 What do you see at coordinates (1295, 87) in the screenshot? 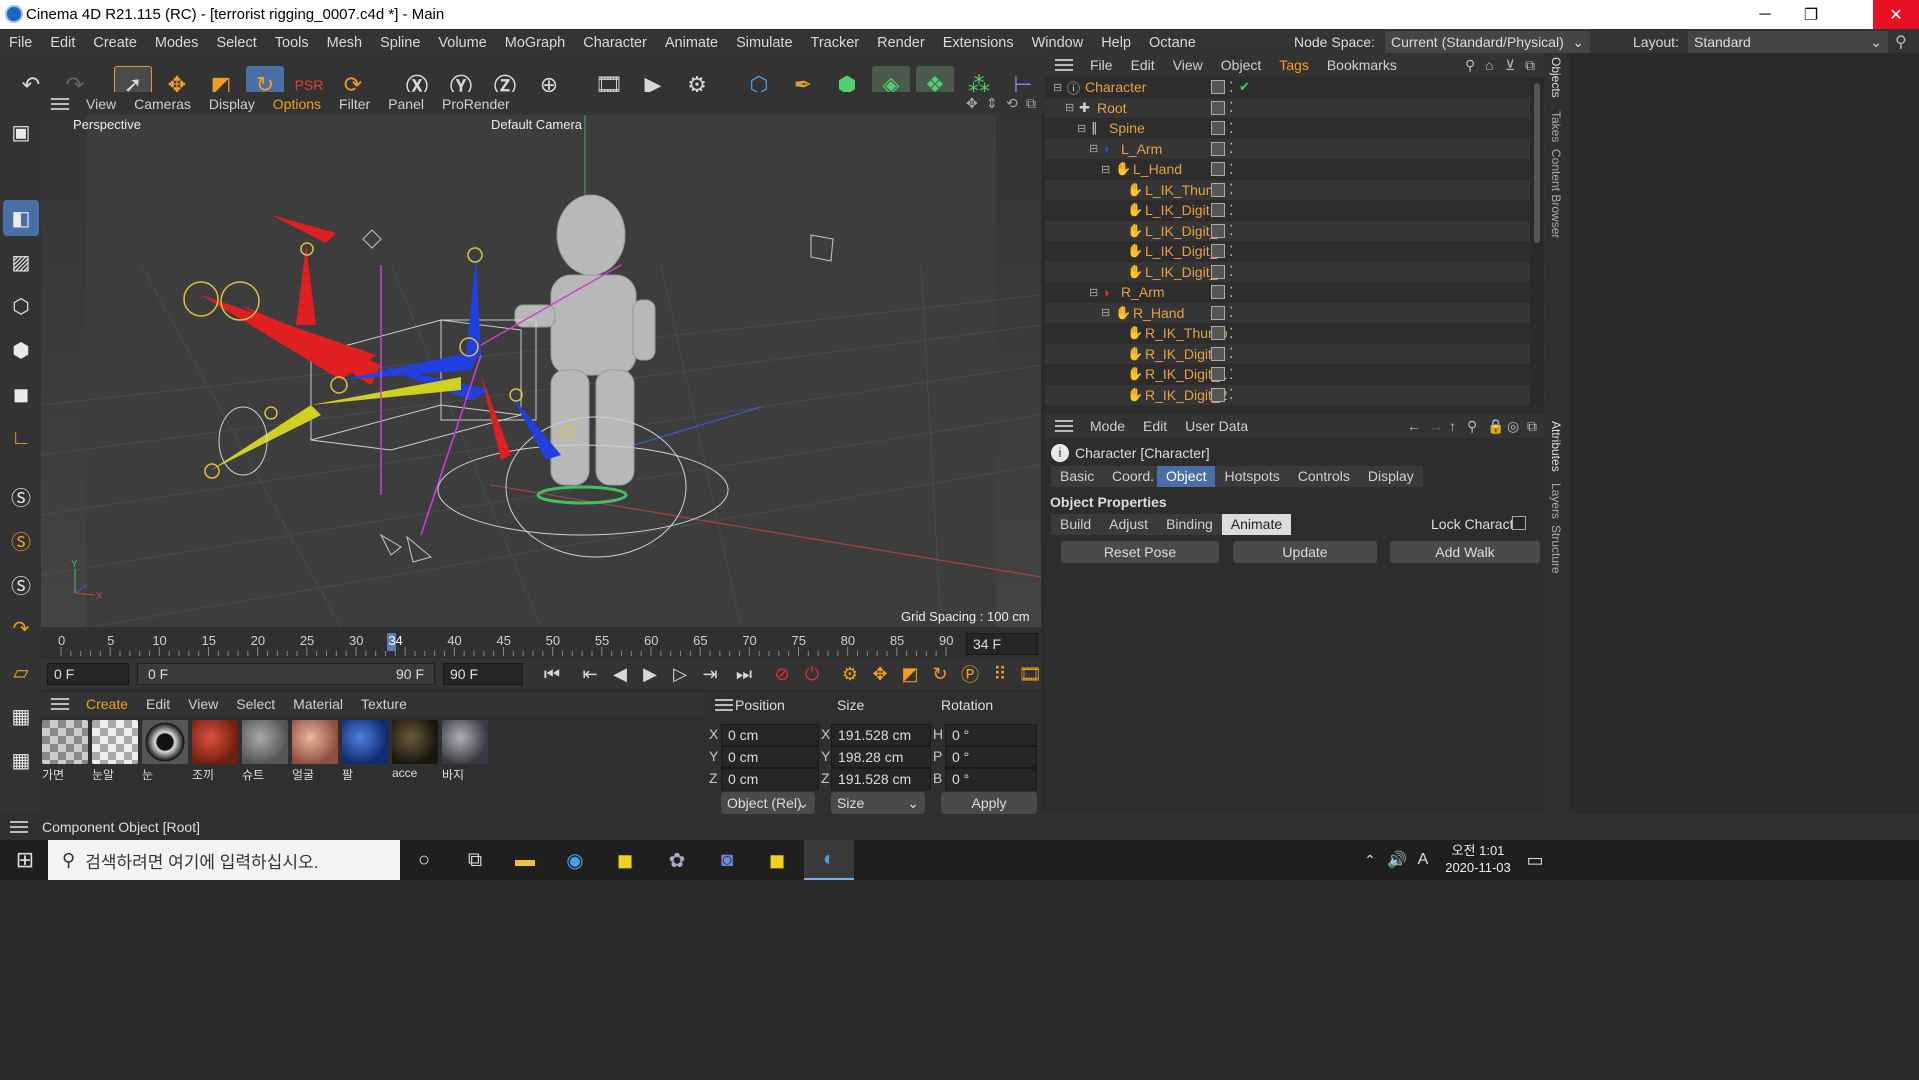
I see `object-tree-row: ⊟ ⓘ Character ⁚ ✔` at bounding box center [1295, 87].